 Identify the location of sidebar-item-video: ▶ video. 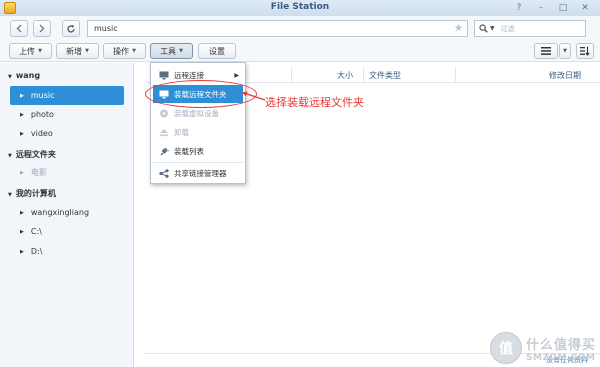
(67, 133).